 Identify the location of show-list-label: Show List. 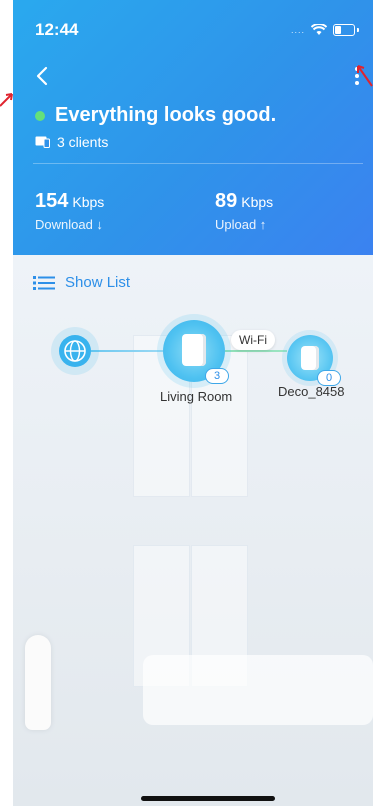
(98, 282).